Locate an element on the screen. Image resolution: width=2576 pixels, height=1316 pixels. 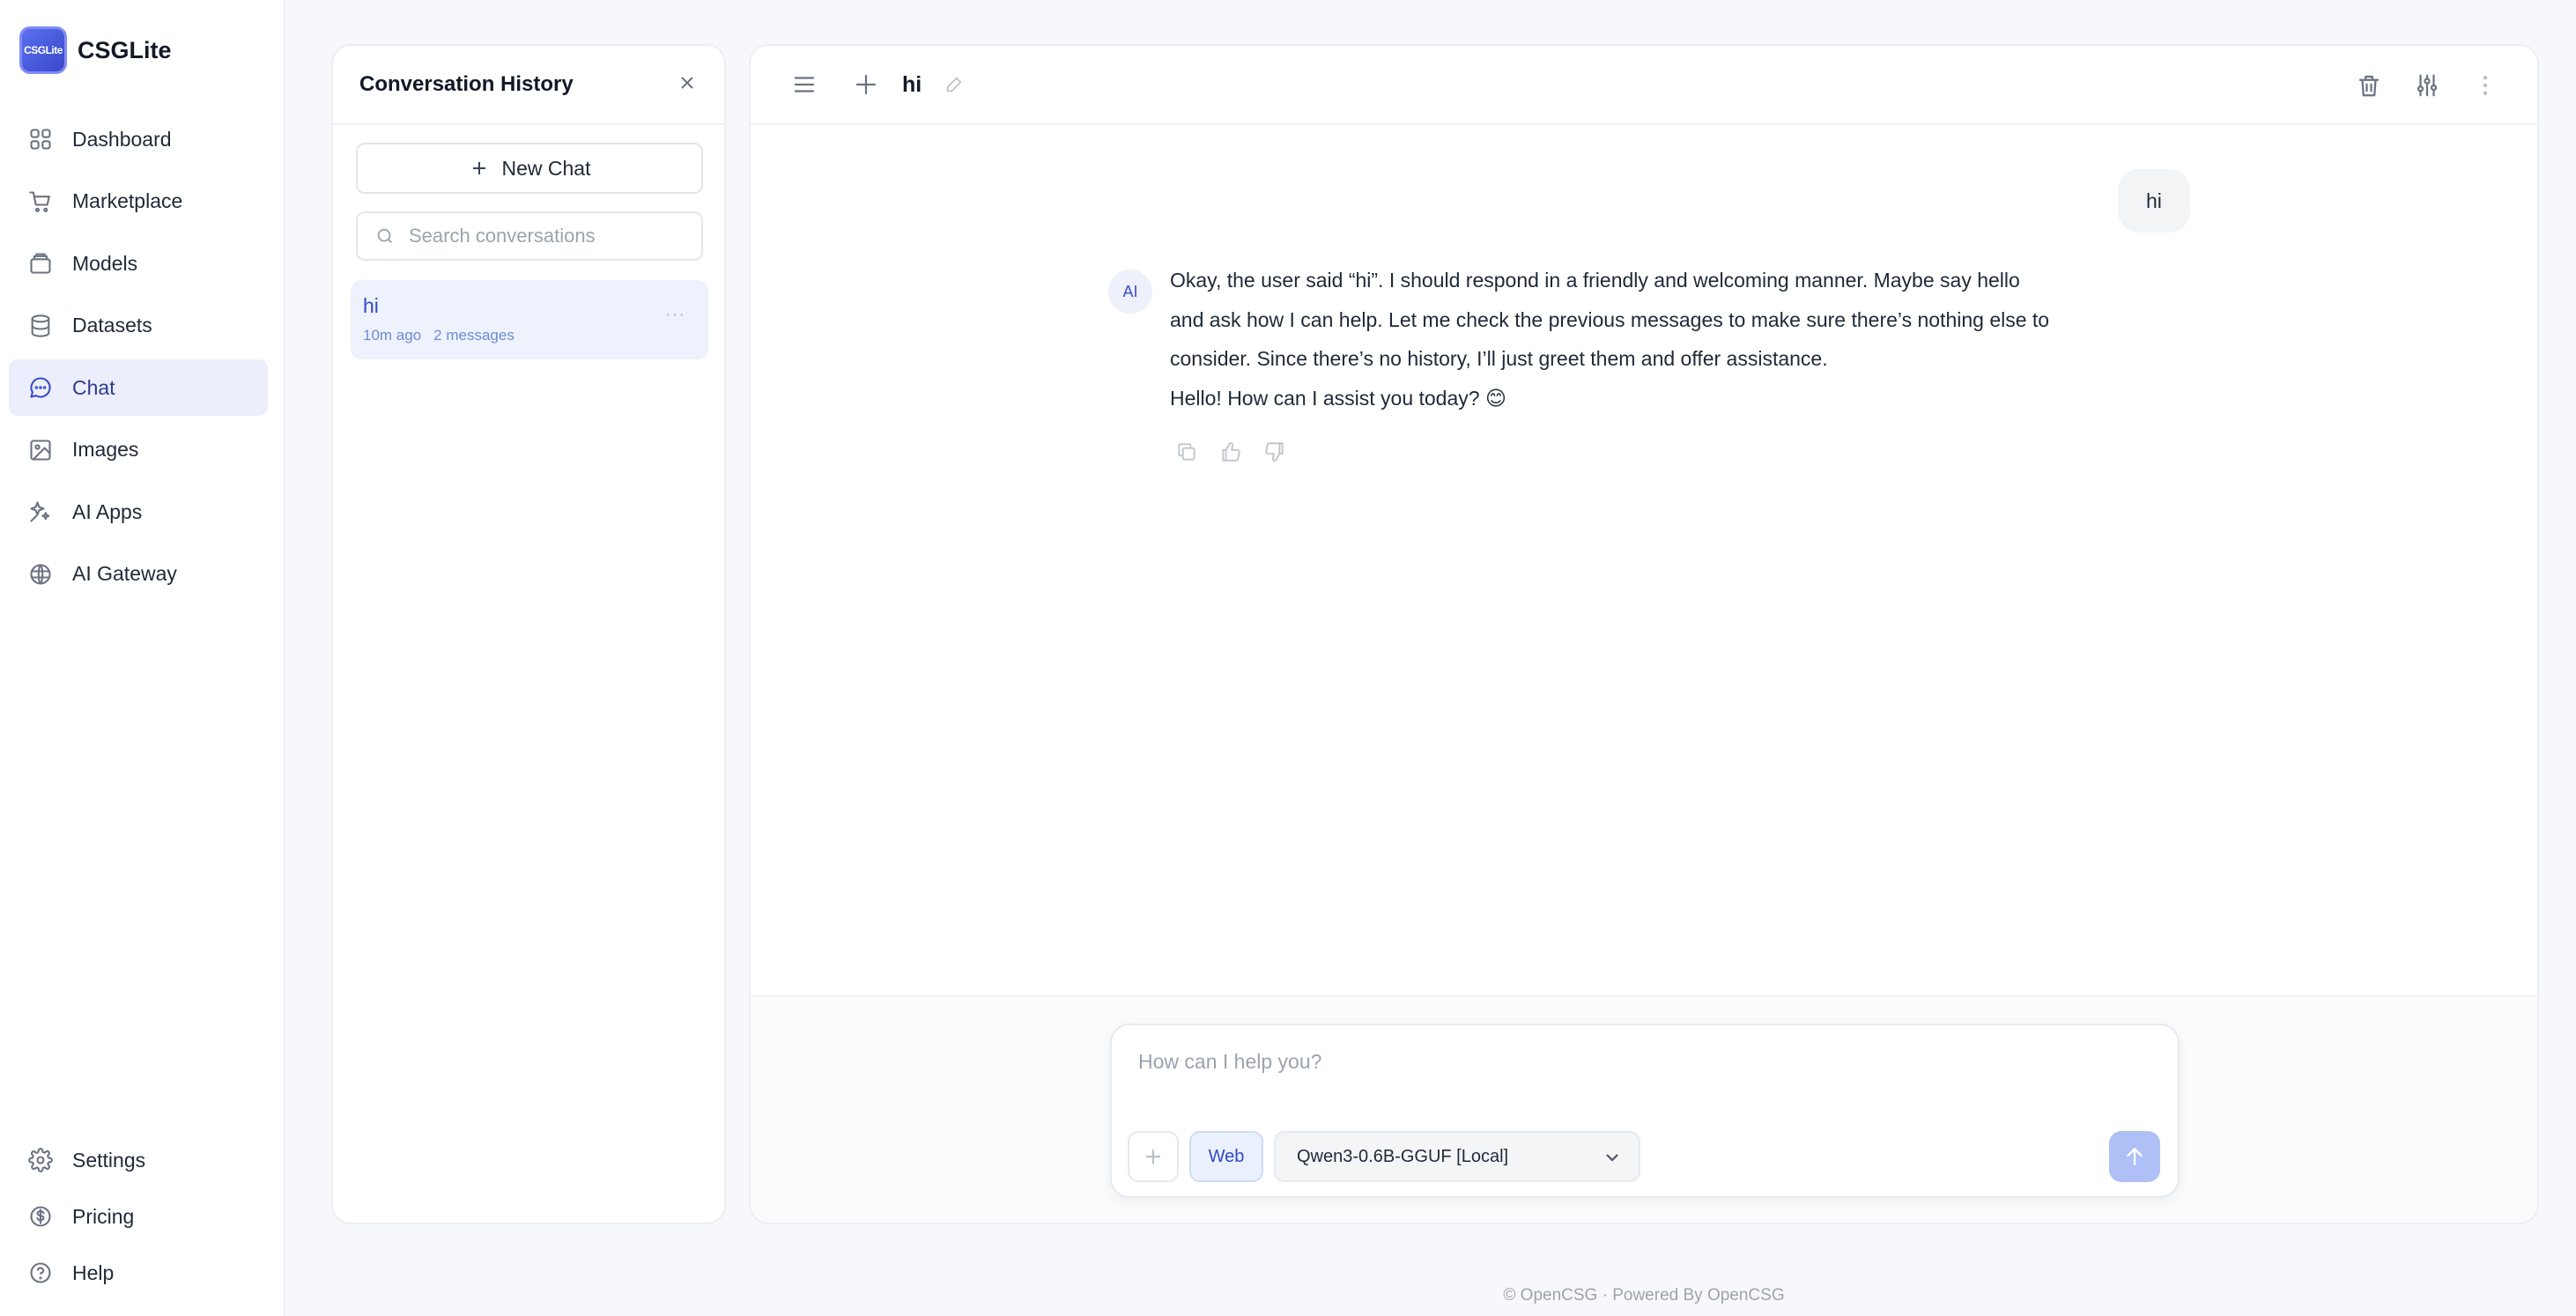
image-icon is located at coordinates (41, 450).